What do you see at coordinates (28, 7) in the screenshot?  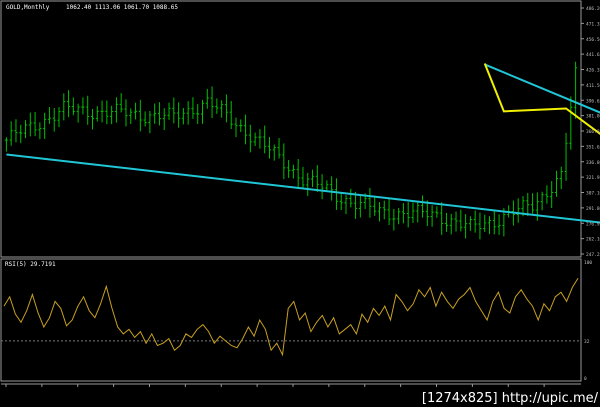 I see `symbol-label: GOLD,Monthly` at bounding box center [28, 7].